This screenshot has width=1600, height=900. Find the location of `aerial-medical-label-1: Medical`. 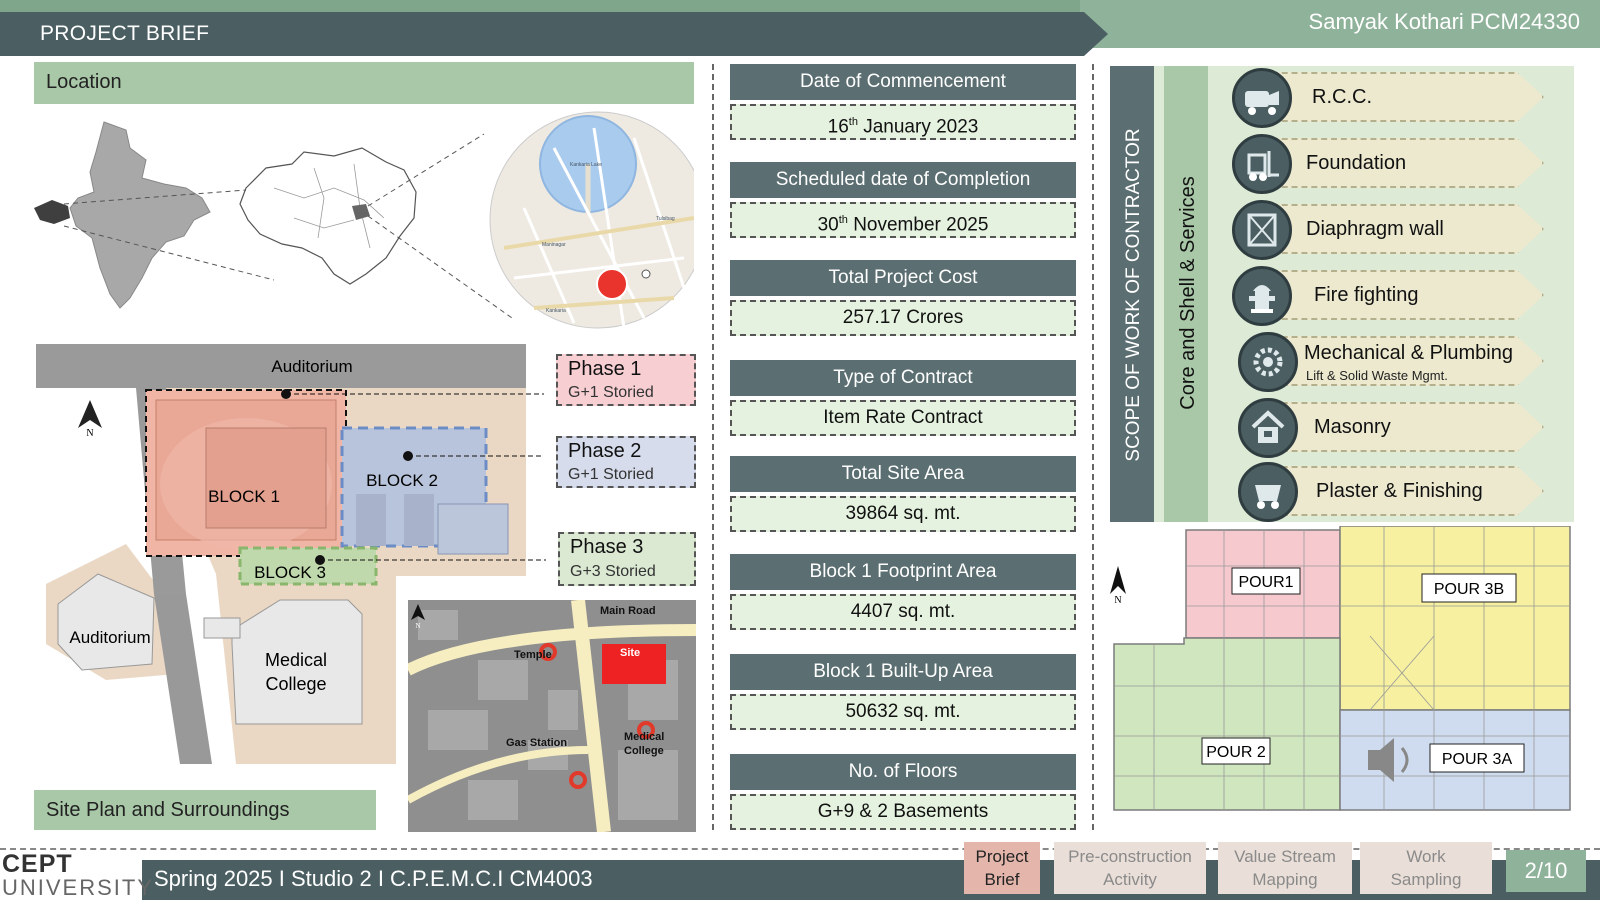

aerial-medical-label-1: Medical is located at coordinates (644, 737).